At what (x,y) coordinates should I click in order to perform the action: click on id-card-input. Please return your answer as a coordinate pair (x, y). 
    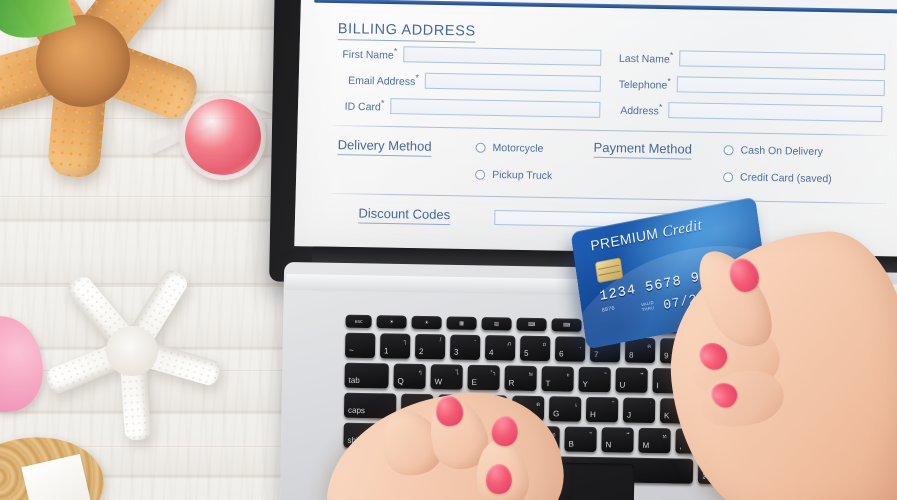
    Looking at the image, I should click on (495, 108).